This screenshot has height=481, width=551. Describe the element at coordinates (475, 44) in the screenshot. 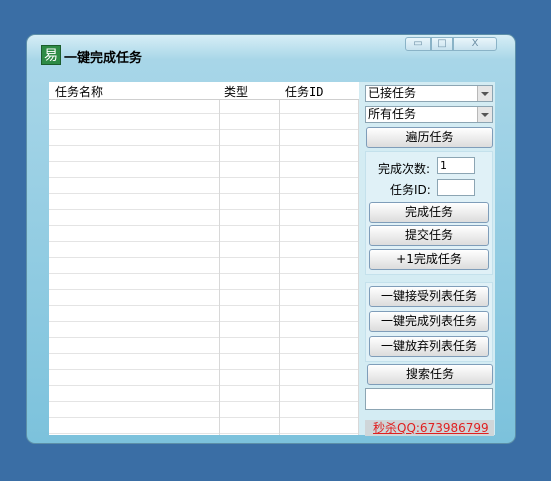

I see `close-button: X` at that location.